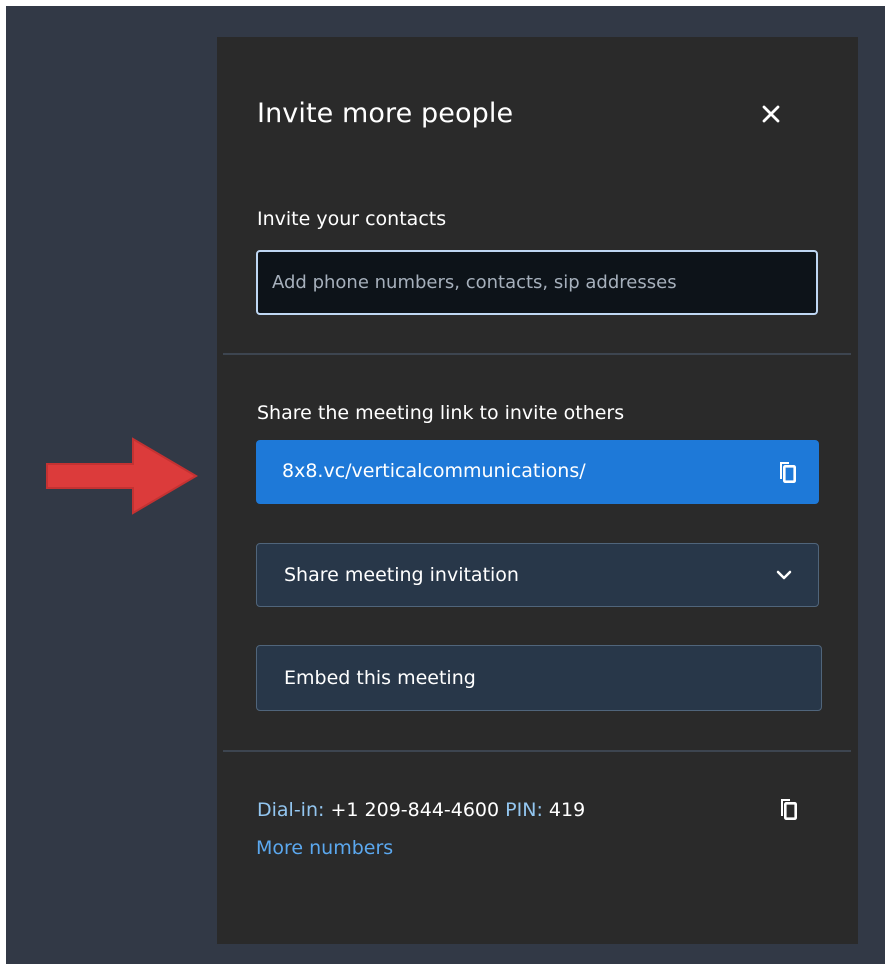 Image resolution: width=885 pixels, height=966 pixels. I want to click on dial-in-number: +1 209-844-4600, so click(415, 810).